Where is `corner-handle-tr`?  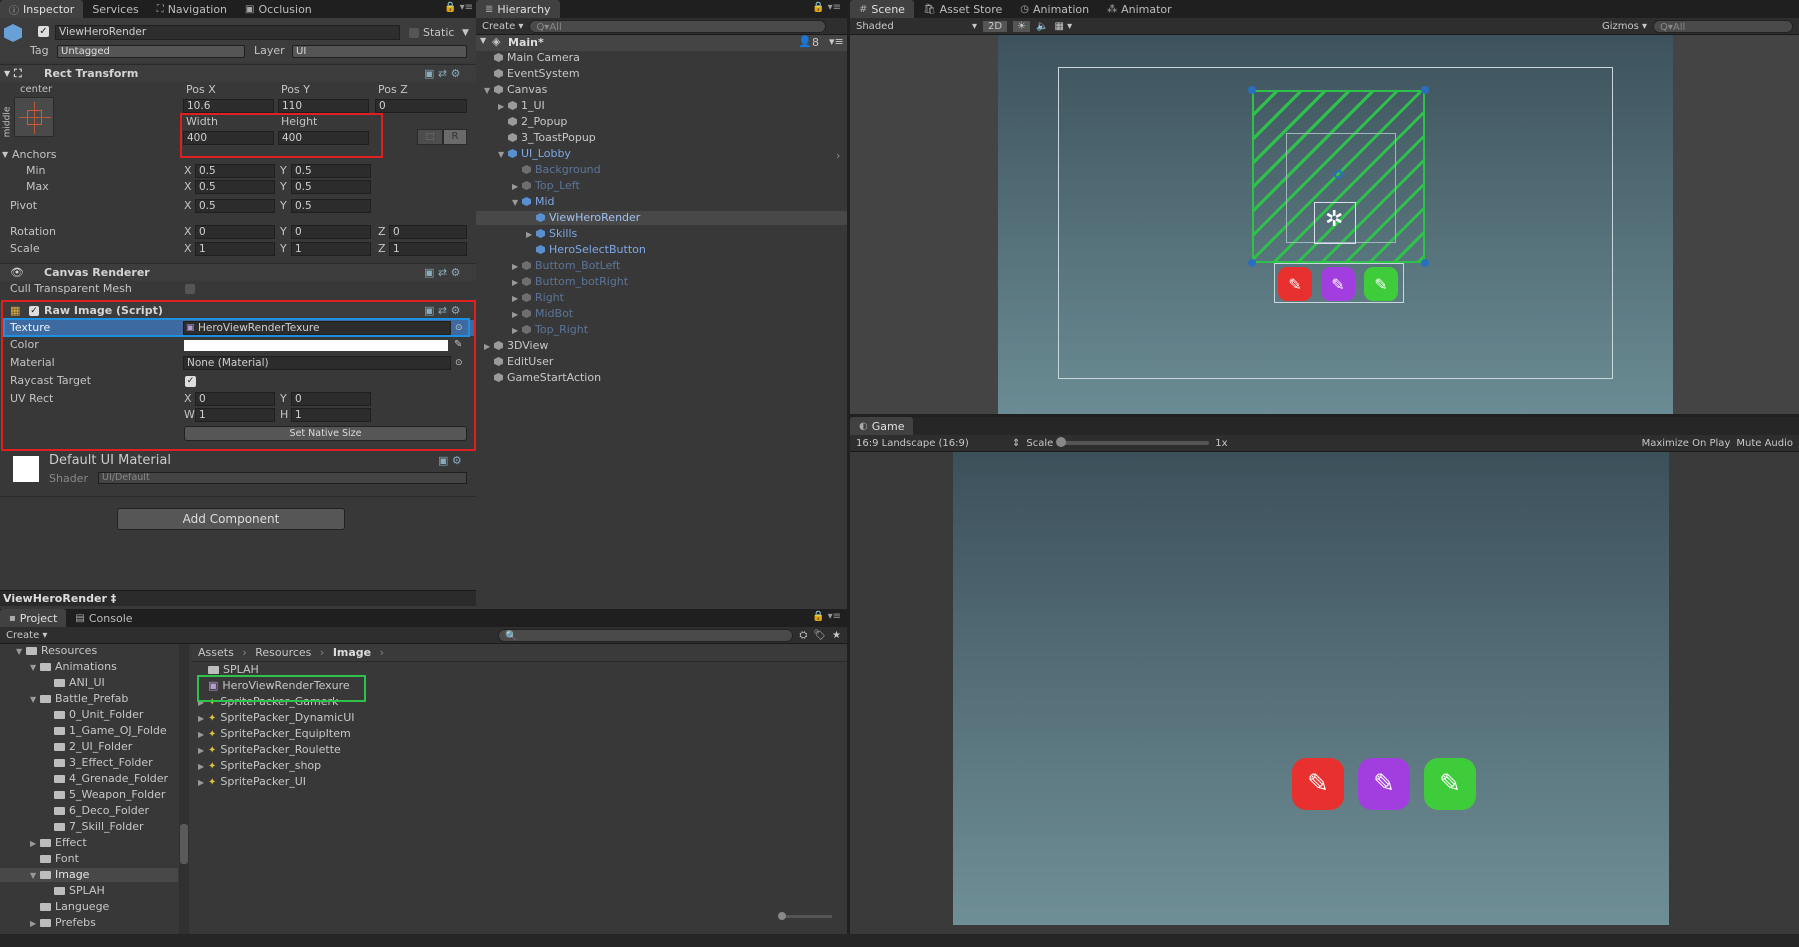
corner-handle-tr is located at coordinates (1425, 90).